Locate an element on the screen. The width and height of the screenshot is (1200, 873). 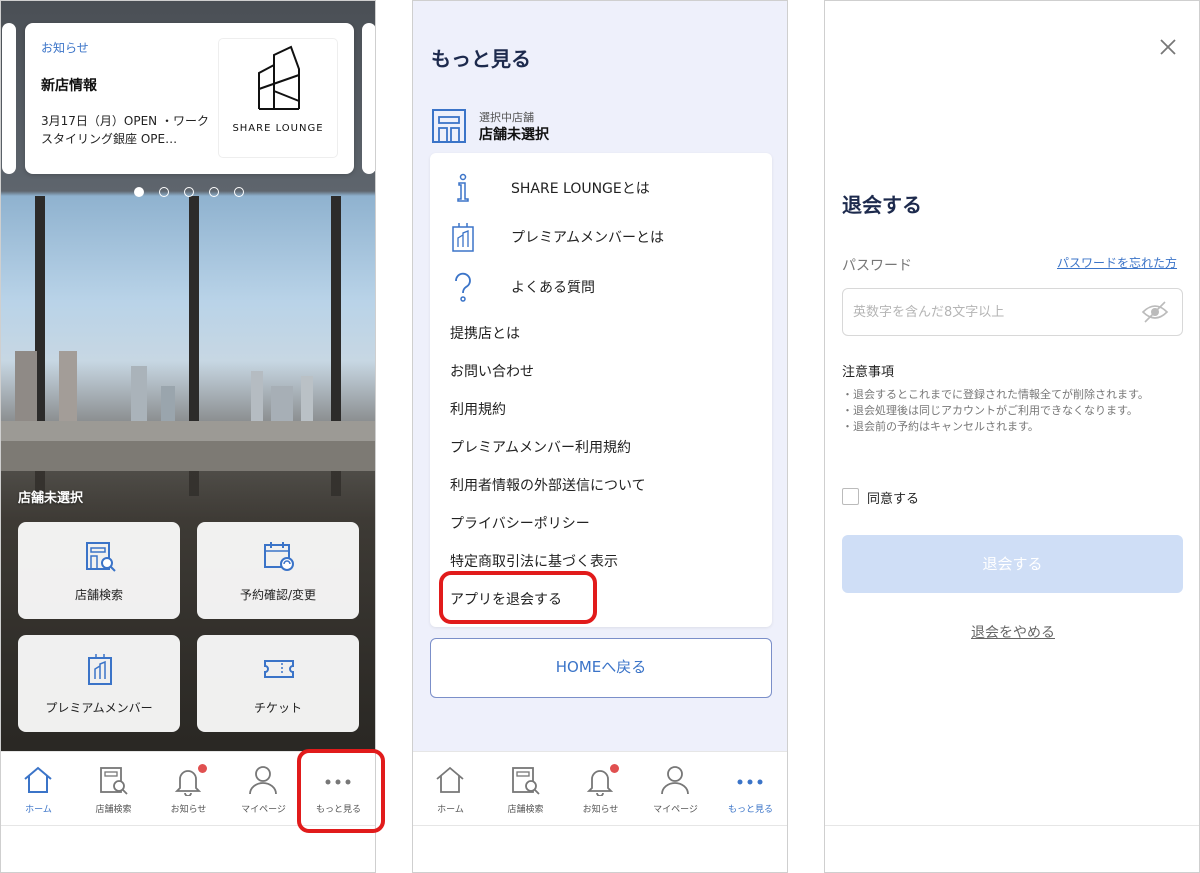
menu-item-contact: お問い合わせ is located at coordinates (492, 371).